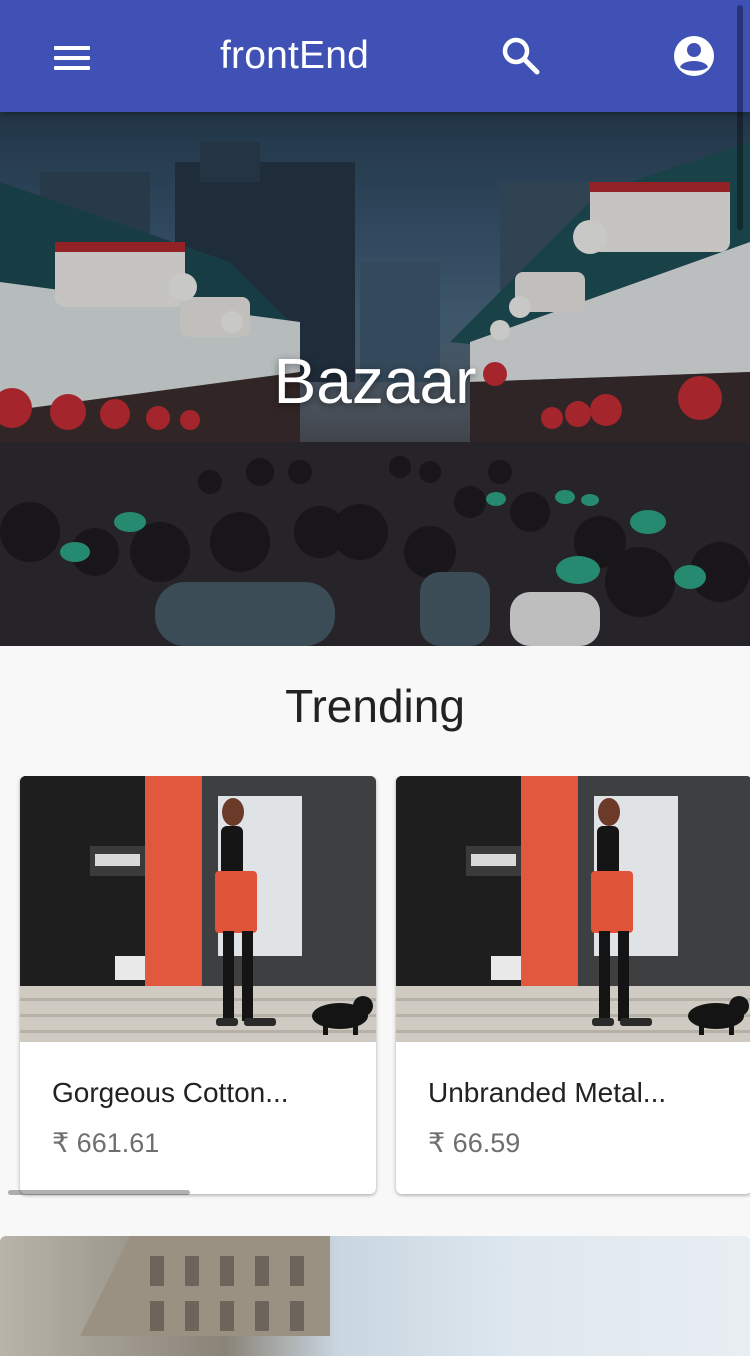  Describe the element at coordinates (205, 1286) in the screenshot. I see `building-photo` at that location.